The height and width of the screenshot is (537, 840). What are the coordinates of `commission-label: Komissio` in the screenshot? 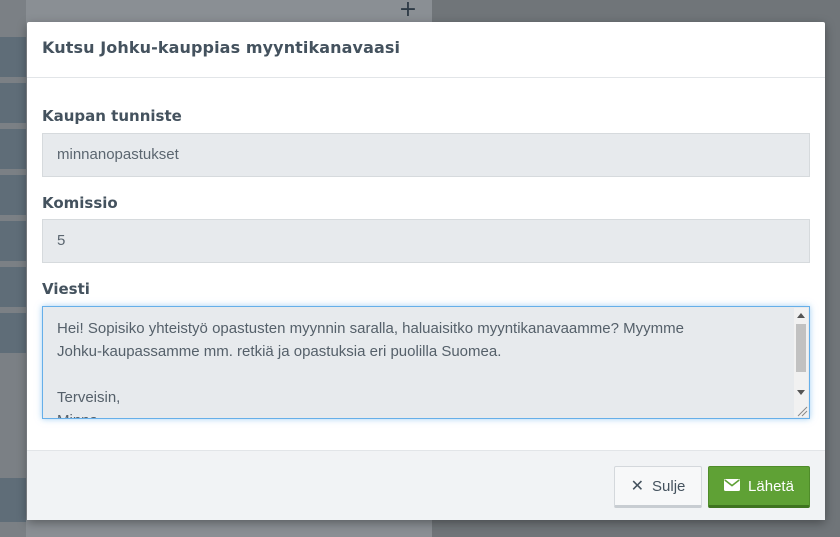 It's located at (80, 203).